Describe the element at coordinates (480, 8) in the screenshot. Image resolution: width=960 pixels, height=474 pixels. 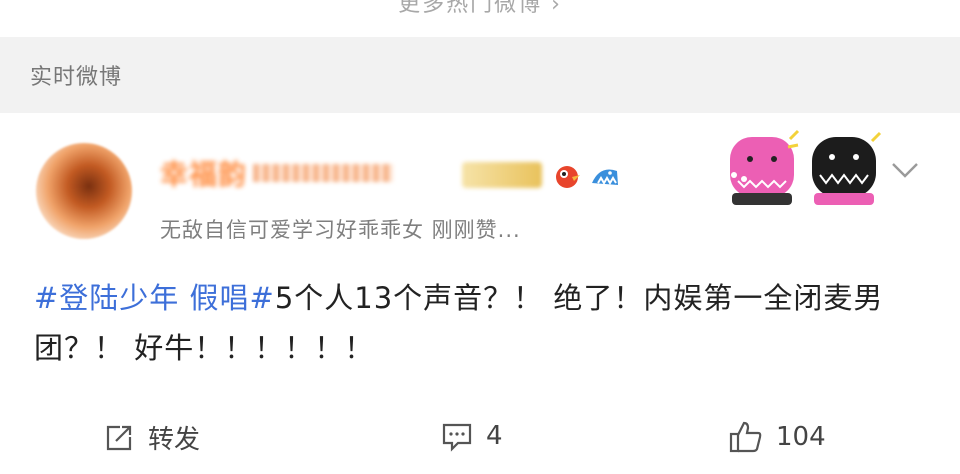
I see `more-hot-posts-link: 更多热门微博 ›` at that location.